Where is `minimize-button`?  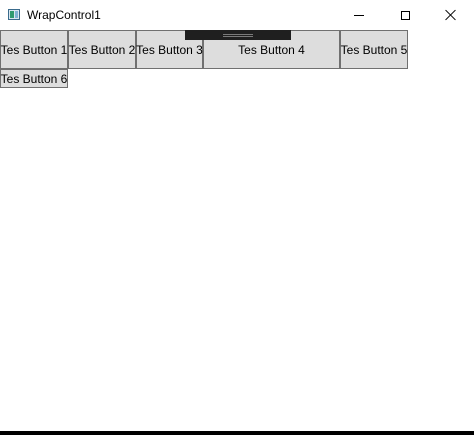
minimize-button is located at coordinates (359, 15).